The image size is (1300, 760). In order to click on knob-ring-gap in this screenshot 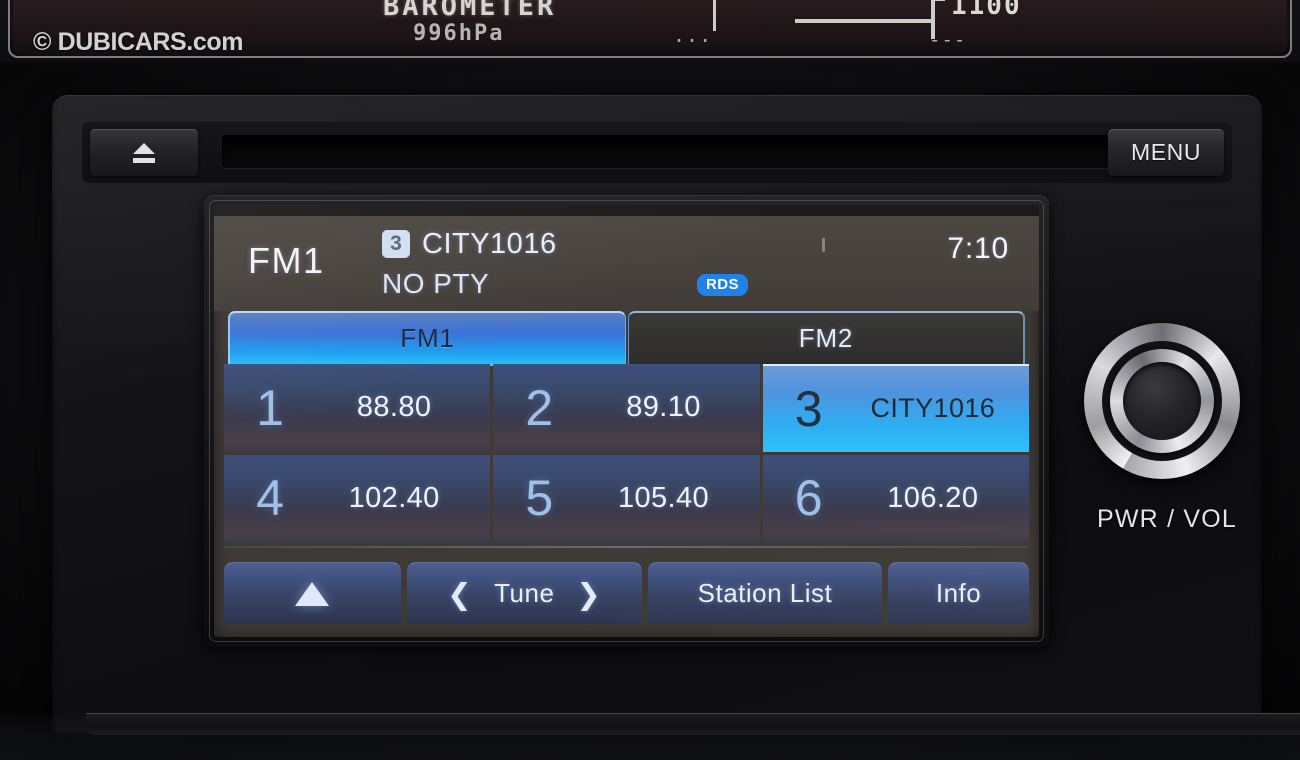, I will do `click(1162, 401)`.